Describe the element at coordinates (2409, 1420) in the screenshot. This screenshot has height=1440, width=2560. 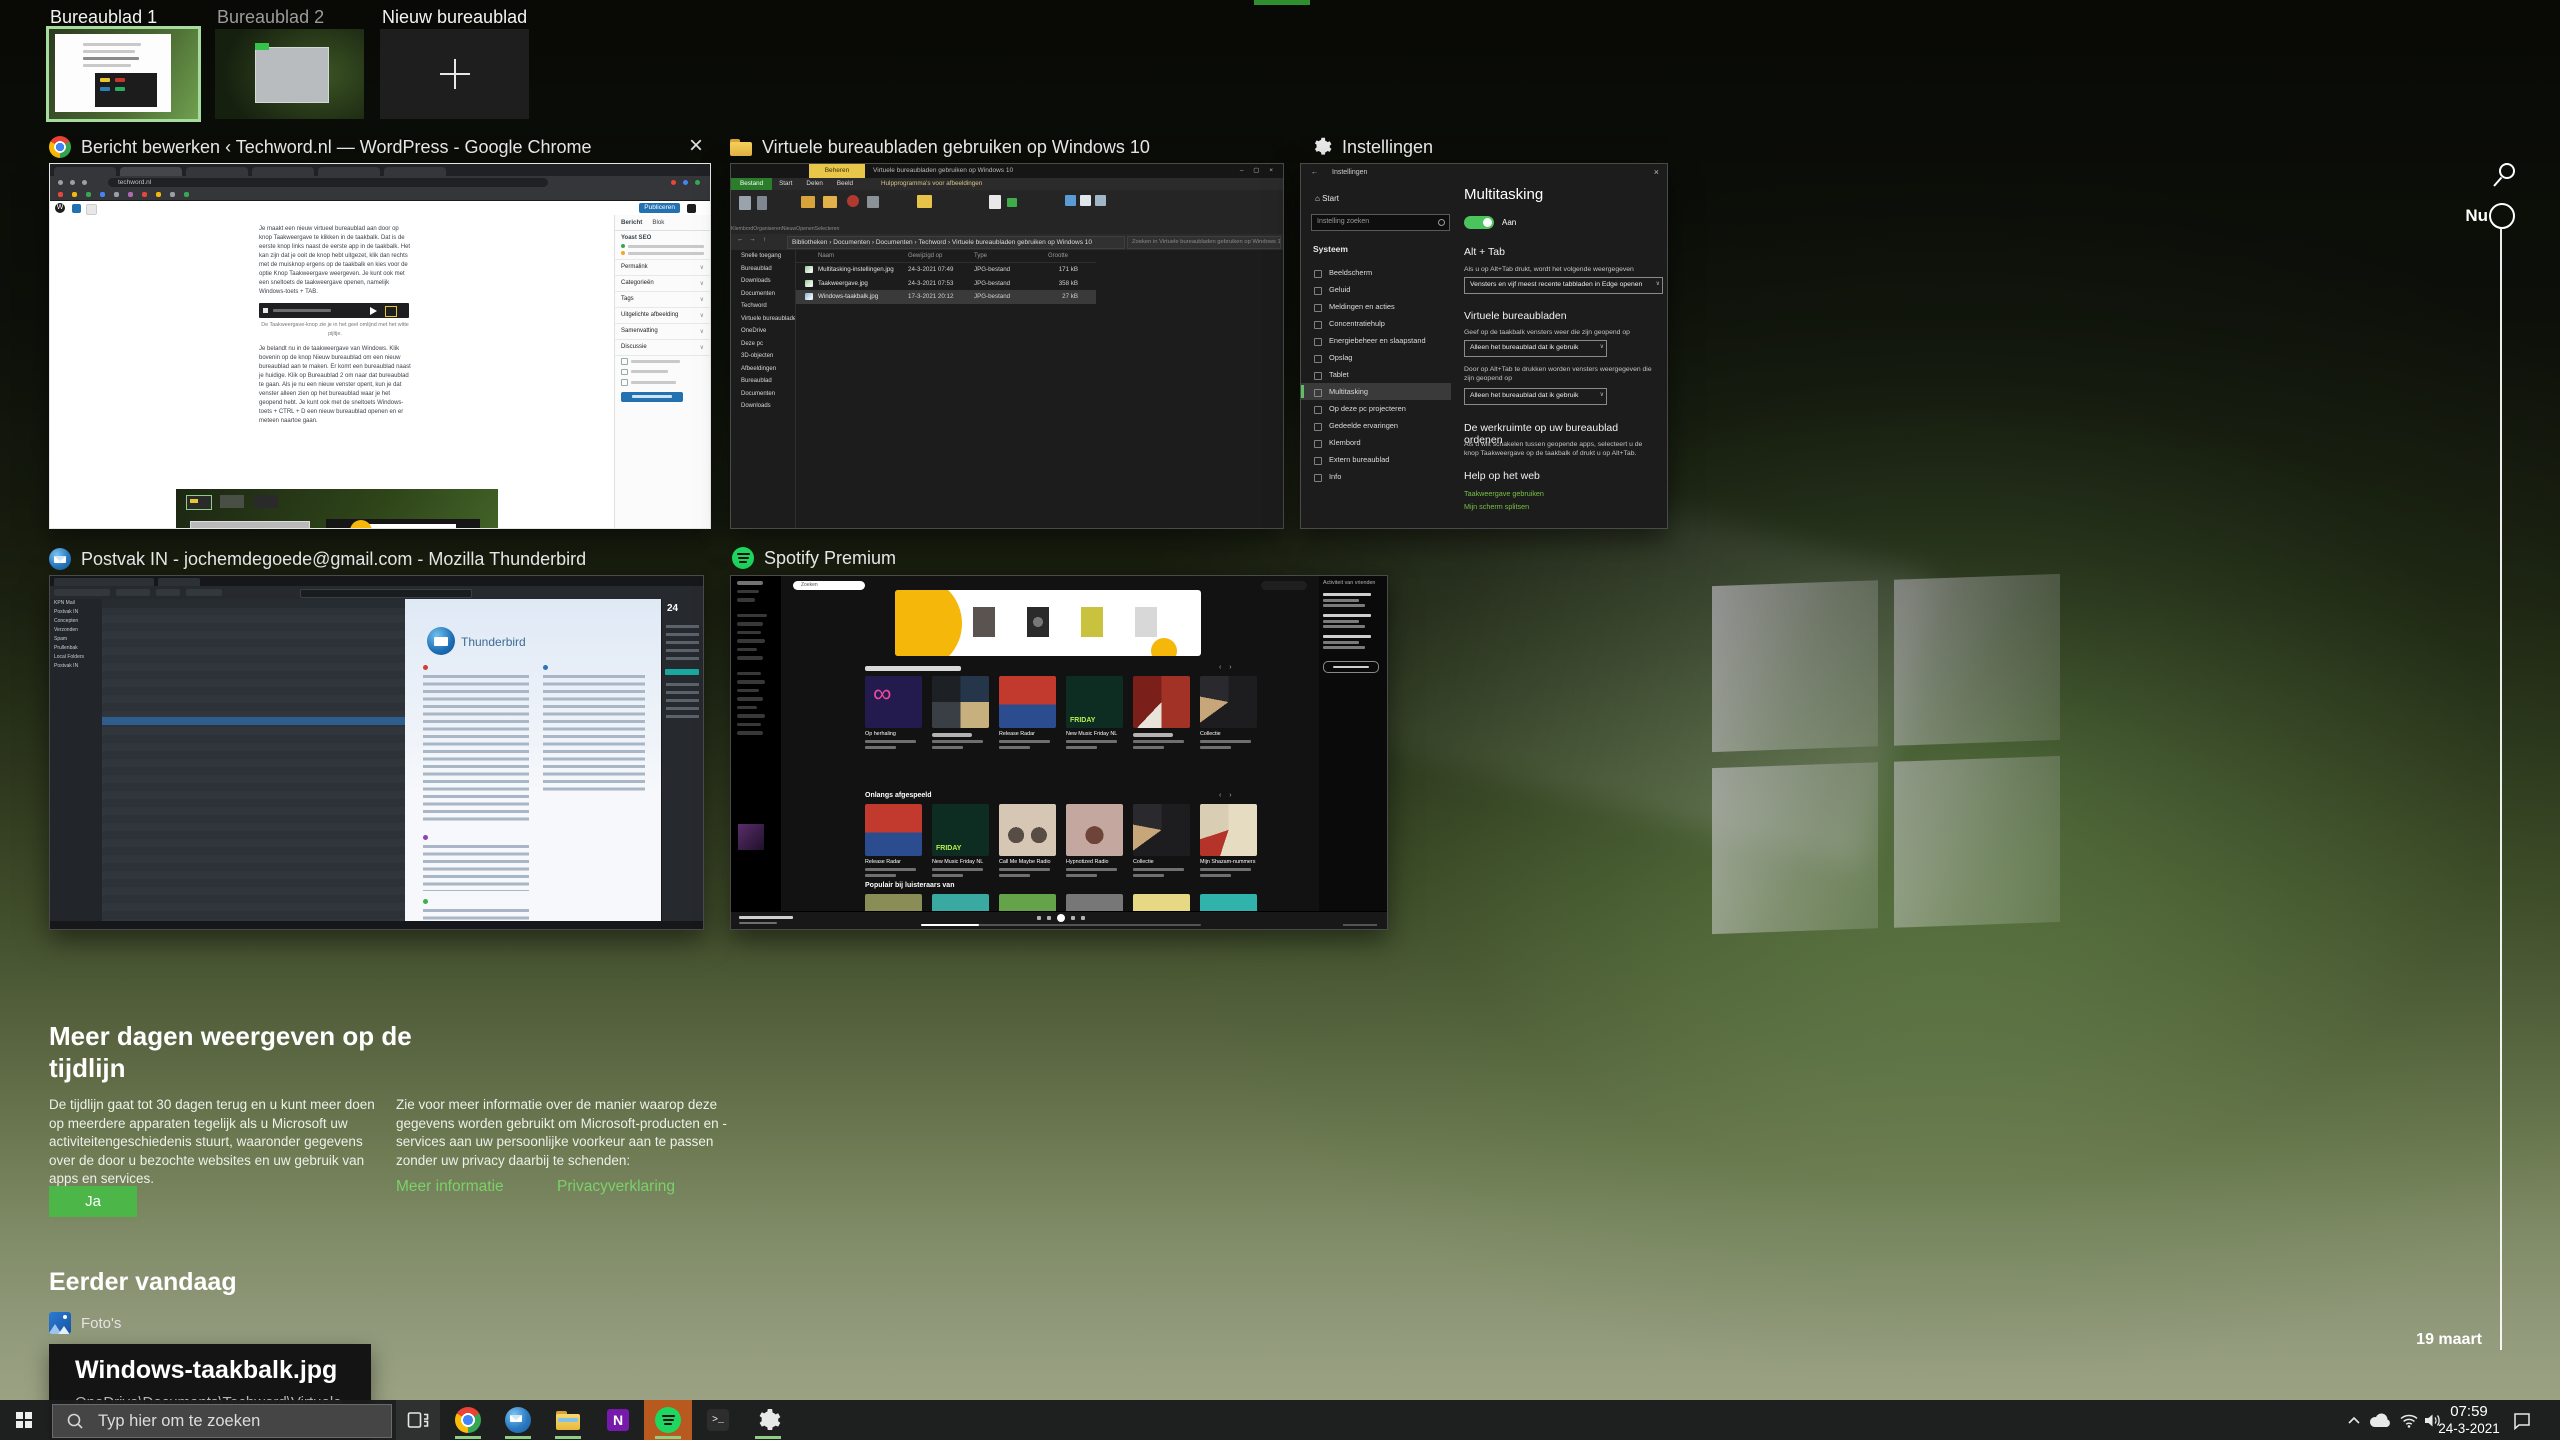
I see `wifi-icon` at that location.